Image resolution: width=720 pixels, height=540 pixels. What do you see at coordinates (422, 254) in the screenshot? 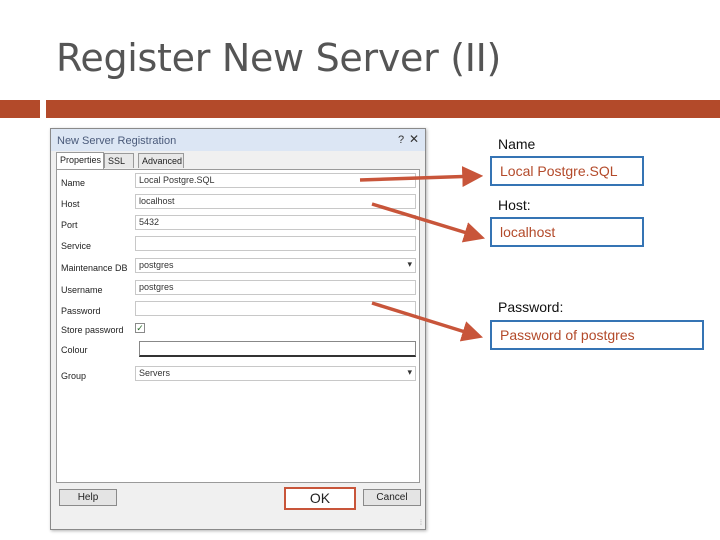
I see `callout-arrows` at bounding box center [422, 254].